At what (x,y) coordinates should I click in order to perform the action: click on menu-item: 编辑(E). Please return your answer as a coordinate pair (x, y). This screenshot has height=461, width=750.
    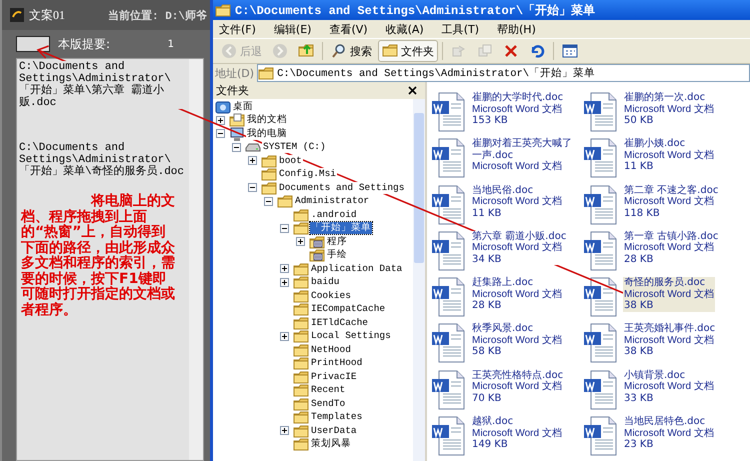
    Looking at the image, I should click on (293, 29).